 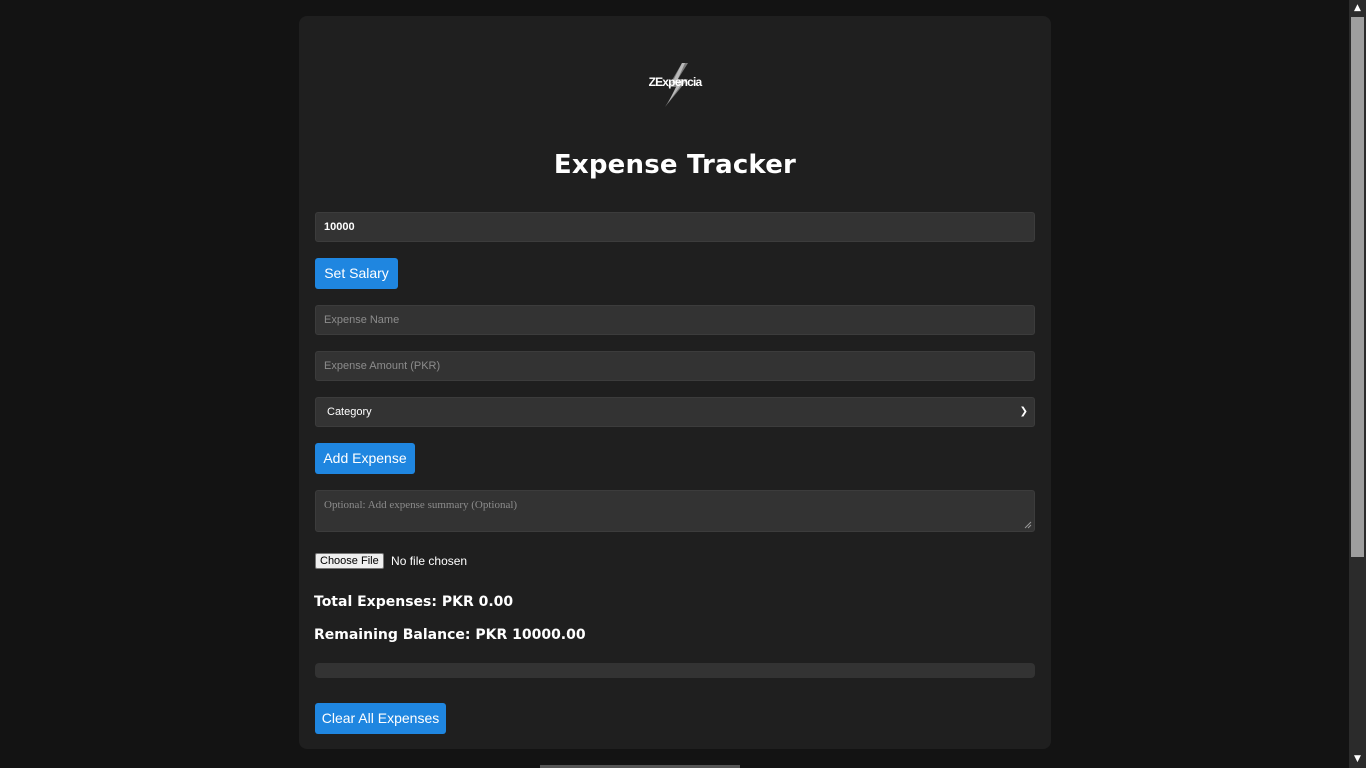 What do you see at coordinates (421, 505) in the screenshot?
I see `expense-summary-placeholder: Optional: Add expense summary (Optional)` at bounding box center [421, 505].